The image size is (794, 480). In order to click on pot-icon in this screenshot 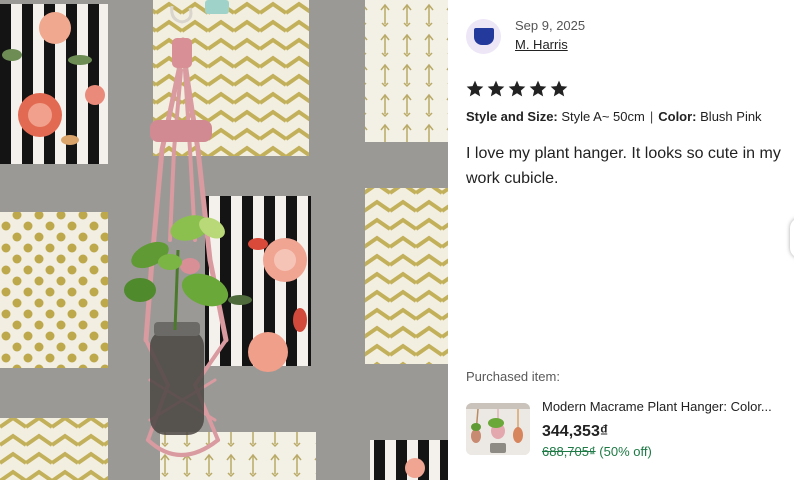, I will do `click(483, 36)`.